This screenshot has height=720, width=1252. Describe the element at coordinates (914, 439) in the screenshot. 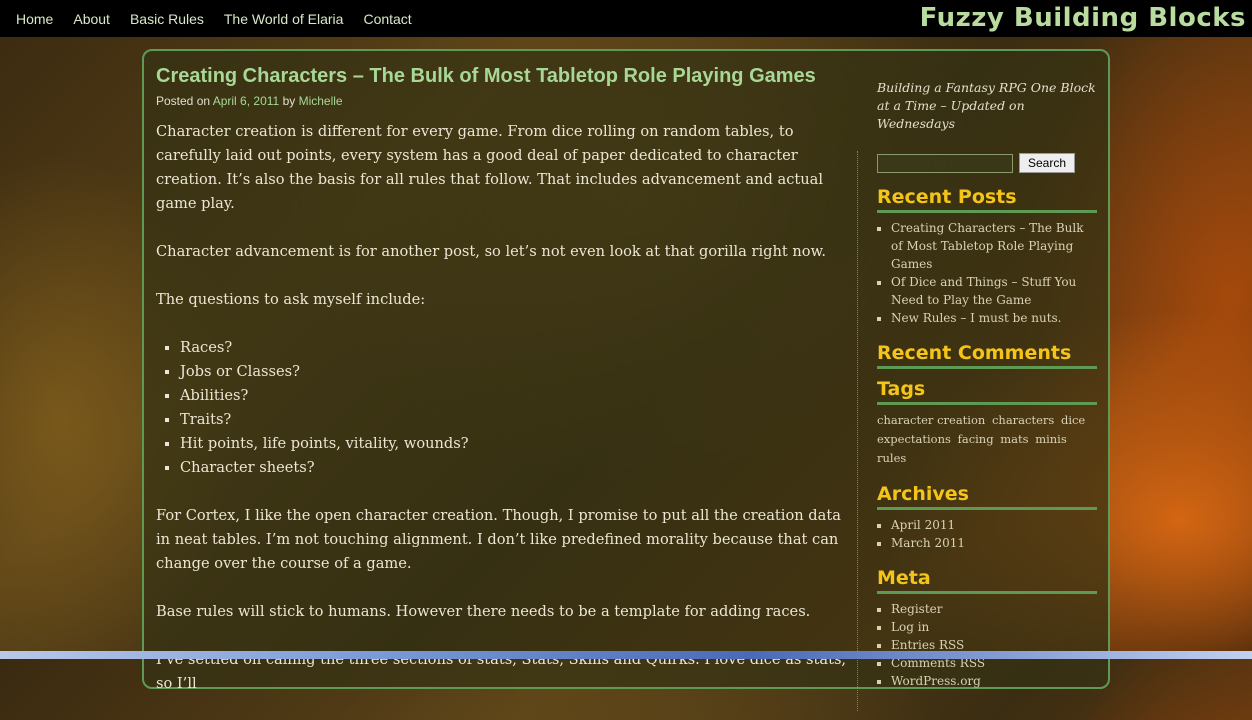

I see `tag-link: expectations` at that location.